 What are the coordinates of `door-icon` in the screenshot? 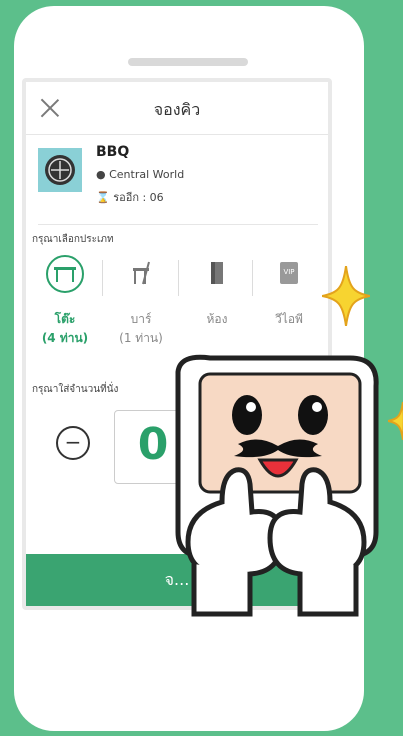 It's located at (217, 273).